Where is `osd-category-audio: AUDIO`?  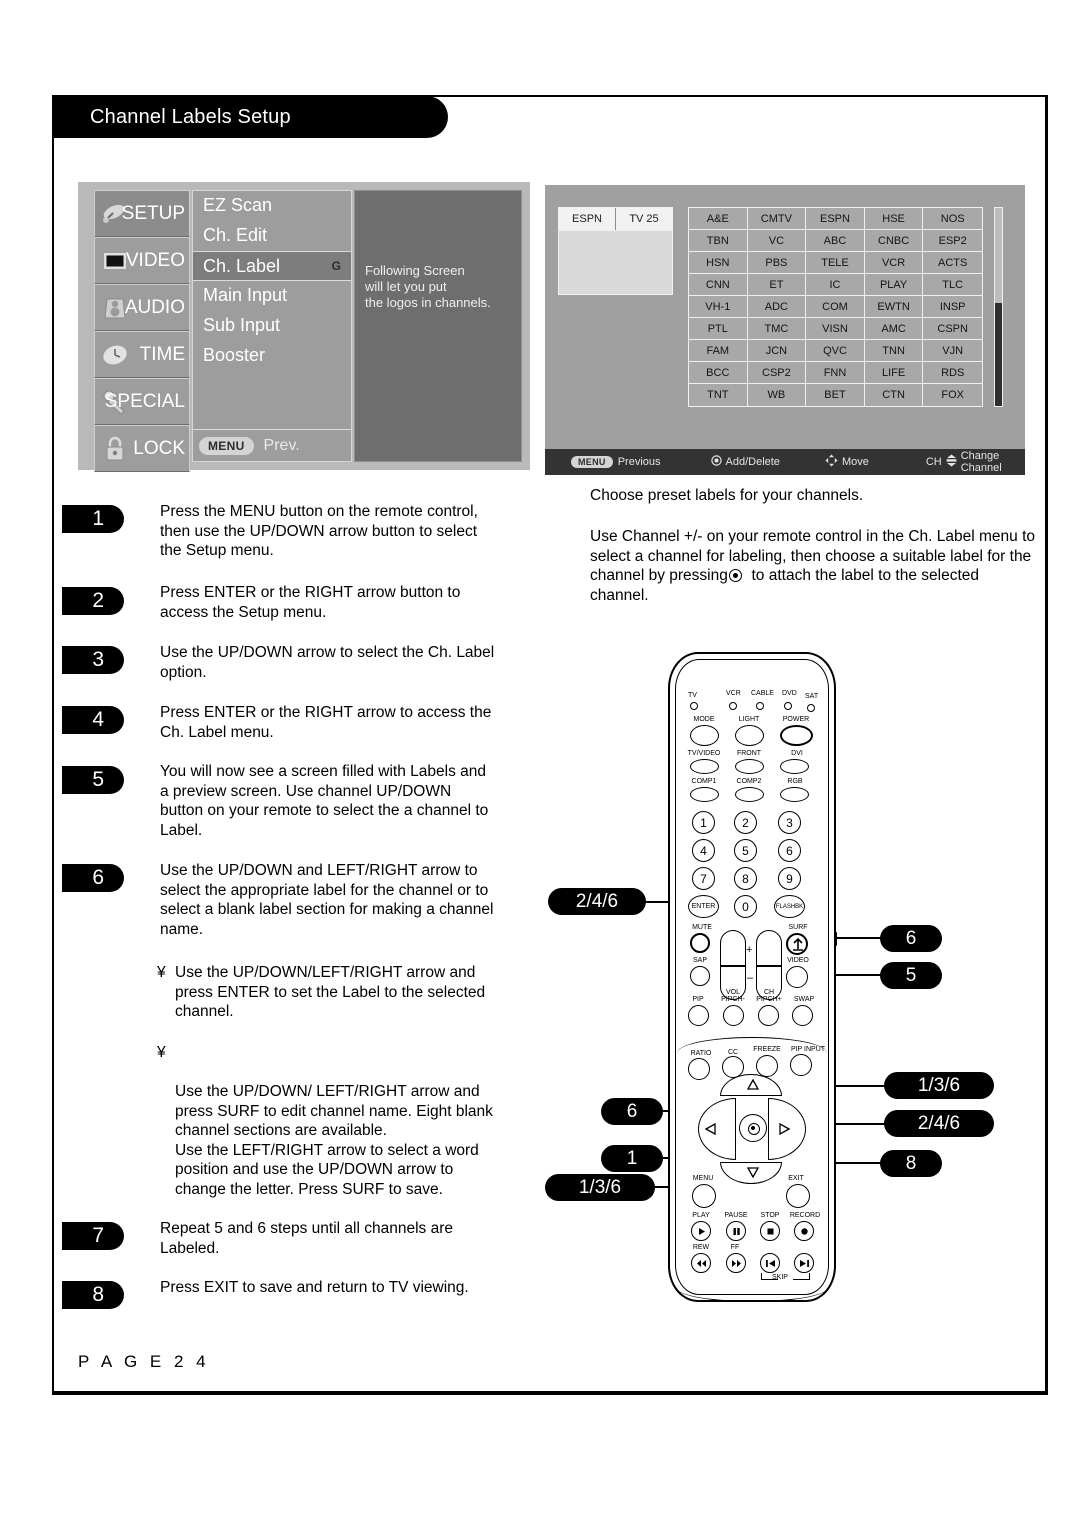 osd-category-audio: AUDIO is located at coordinates (142, 307).